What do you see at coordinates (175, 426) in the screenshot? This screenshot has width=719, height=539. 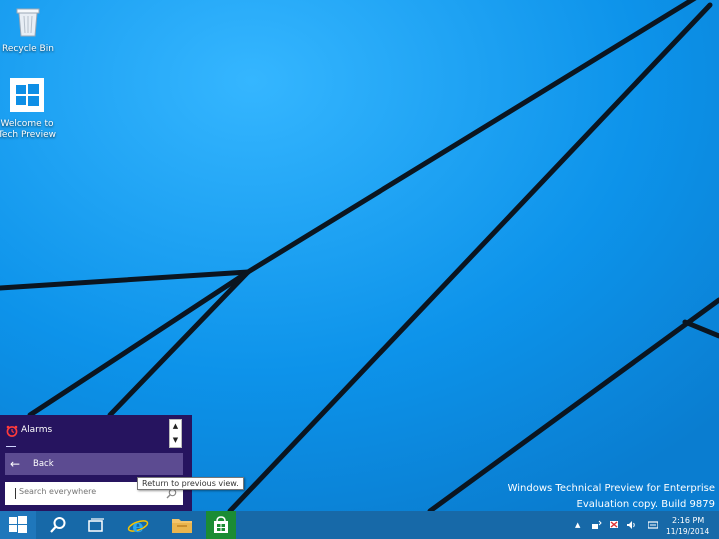 I see `scroll-up-icon: ▲` at bounding box center [175, 426].